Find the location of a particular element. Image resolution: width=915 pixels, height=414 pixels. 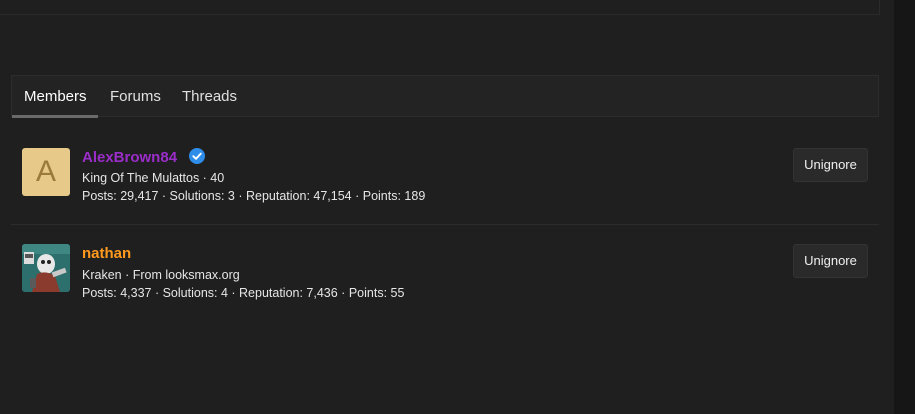

avatar: A is located at coordinates (46, 172).